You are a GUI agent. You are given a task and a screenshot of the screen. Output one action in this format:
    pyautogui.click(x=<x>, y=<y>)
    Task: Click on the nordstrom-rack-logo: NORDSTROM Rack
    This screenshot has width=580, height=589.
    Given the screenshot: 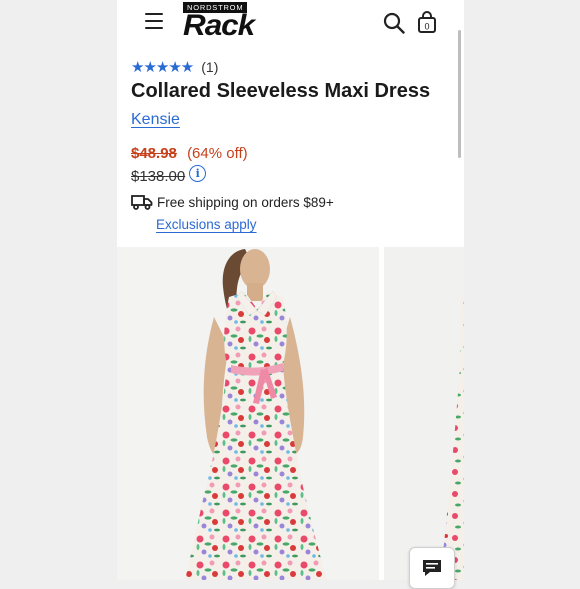 What is the action you would take?
    pyautogui.click(x=236, y=22)
    